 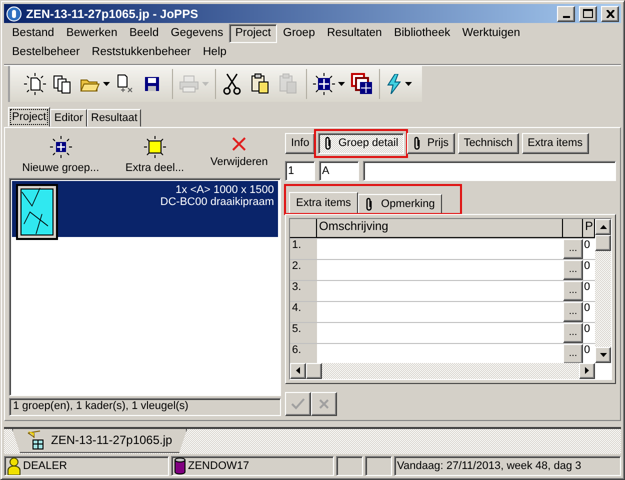 I want to click on menu-item: Gegevens, so click(x=197, y=34).